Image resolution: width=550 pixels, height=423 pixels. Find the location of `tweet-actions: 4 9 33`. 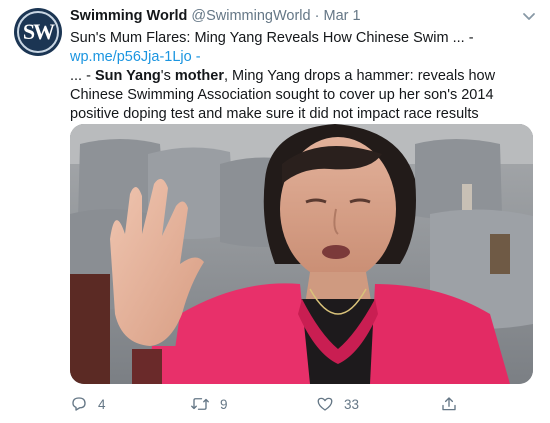

tweet-actions: 4 9 33 is located at coordinates (305, 404).